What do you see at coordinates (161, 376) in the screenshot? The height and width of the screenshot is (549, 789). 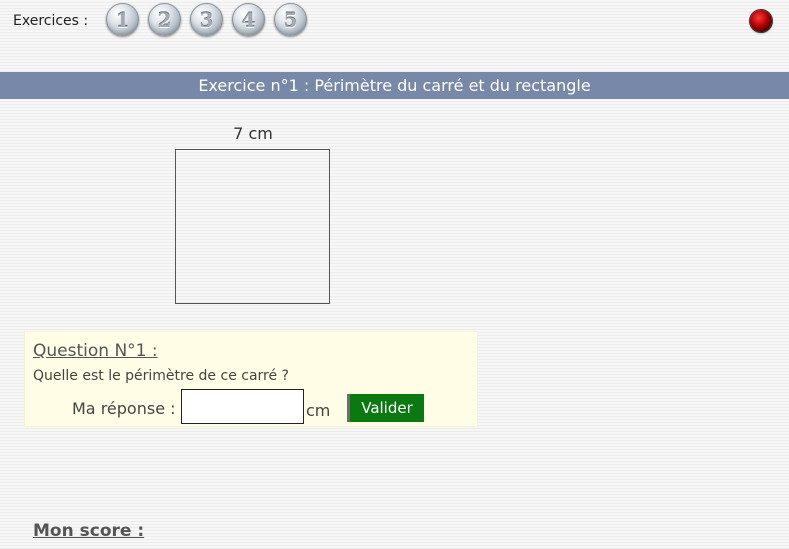 I see `question-text: Quelle est le périmètre de ce carré ?` at bounding box center [161, 376].